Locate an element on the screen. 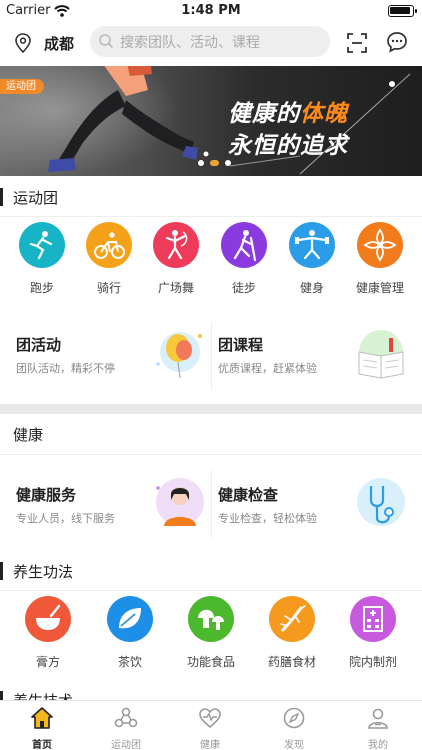 This screenshot has height=750, width=422. health-management-icon is located at coordinates (380, 245).